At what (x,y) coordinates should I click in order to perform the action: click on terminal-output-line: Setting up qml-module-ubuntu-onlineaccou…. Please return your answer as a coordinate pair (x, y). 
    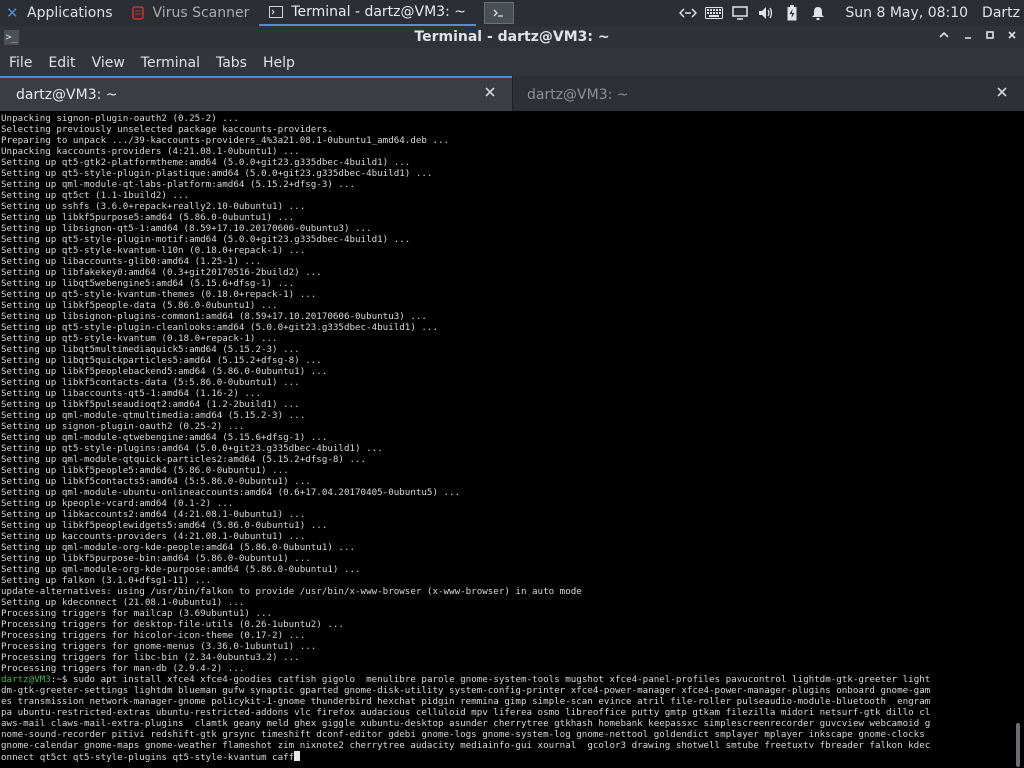
    Looking at the image, I should click on (231, 492).